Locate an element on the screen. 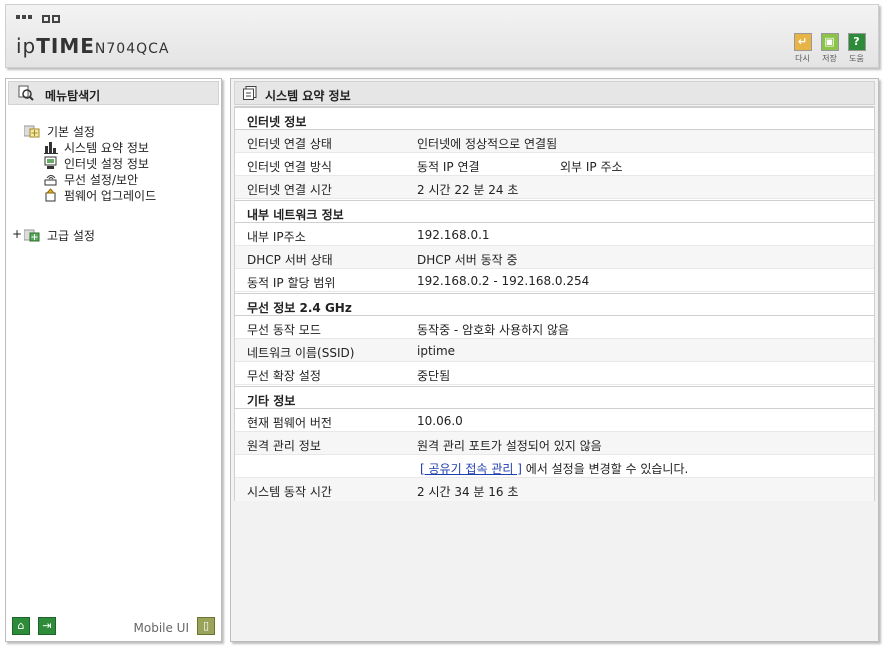 The width and height of the screenshot is (886, 652). chart-icon is located at coordinates (51, 148).